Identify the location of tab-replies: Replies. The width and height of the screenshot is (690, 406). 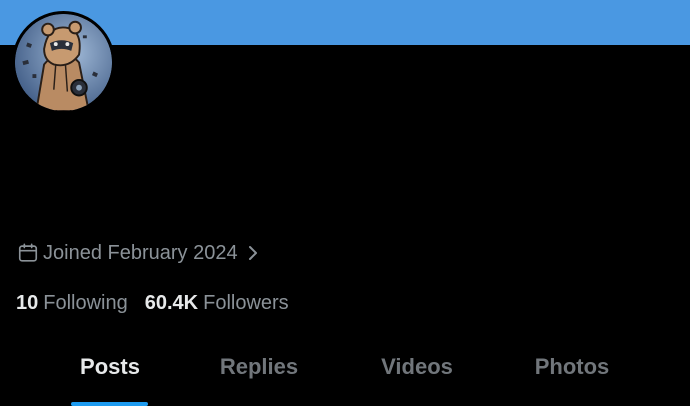
(259, 367).